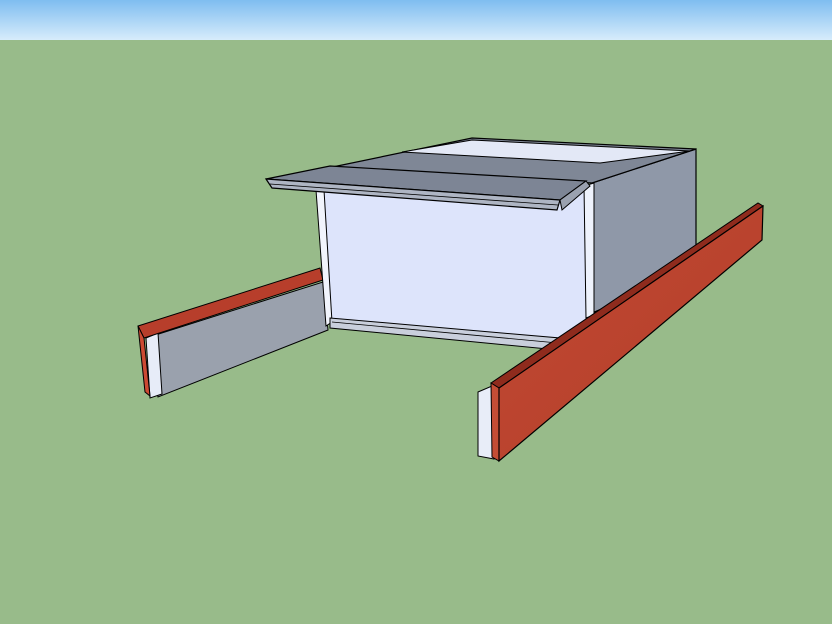 The image size is (832, 624). What do you see at coordinates (589, 250) in the screenshot?
I see `cabinet-right-post` at bounding box center [589, 250].